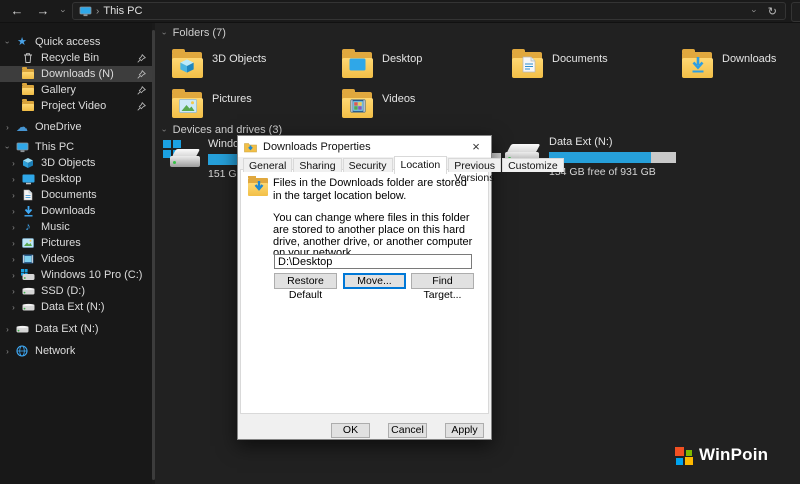 This screenshot has width=800, height=484. Describe the element at coordinates (268, 165) in the screenshot. I see `tab-general: General` at that location.